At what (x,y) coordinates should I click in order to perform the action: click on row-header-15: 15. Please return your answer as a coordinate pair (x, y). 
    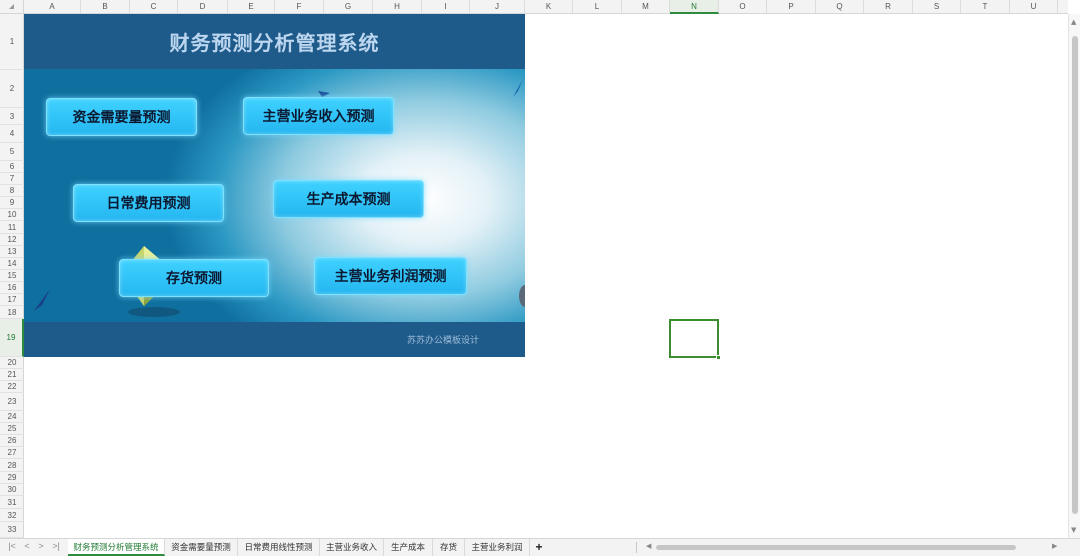
    Looking at the image, I should click on (12, 276).